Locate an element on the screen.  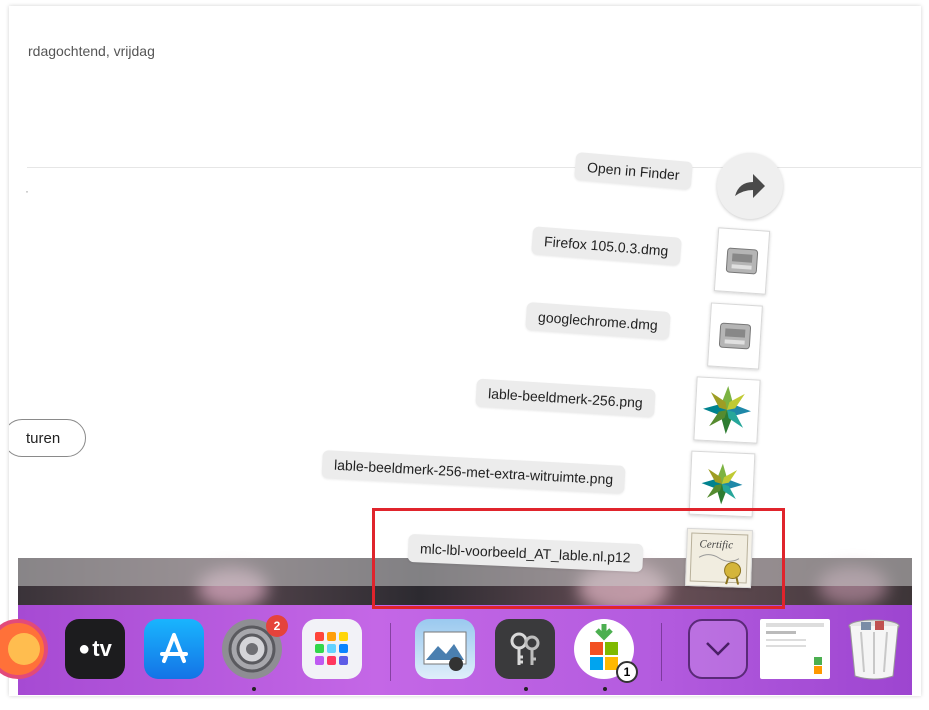
document-stack-dock-icon is located at coordinates (795, 649).